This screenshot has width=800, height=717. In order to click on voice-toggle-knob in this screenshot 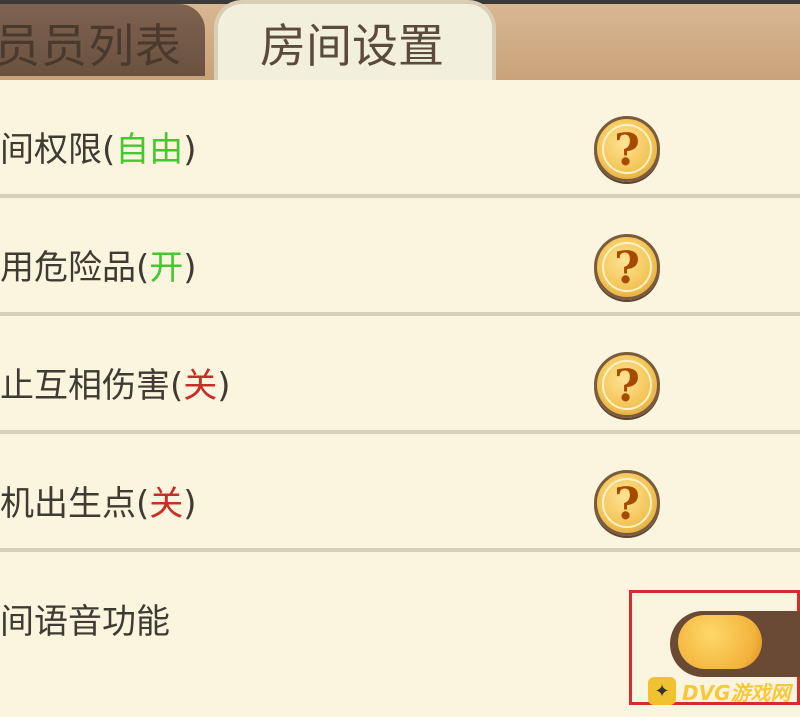, I will do `click(720, 642)`.